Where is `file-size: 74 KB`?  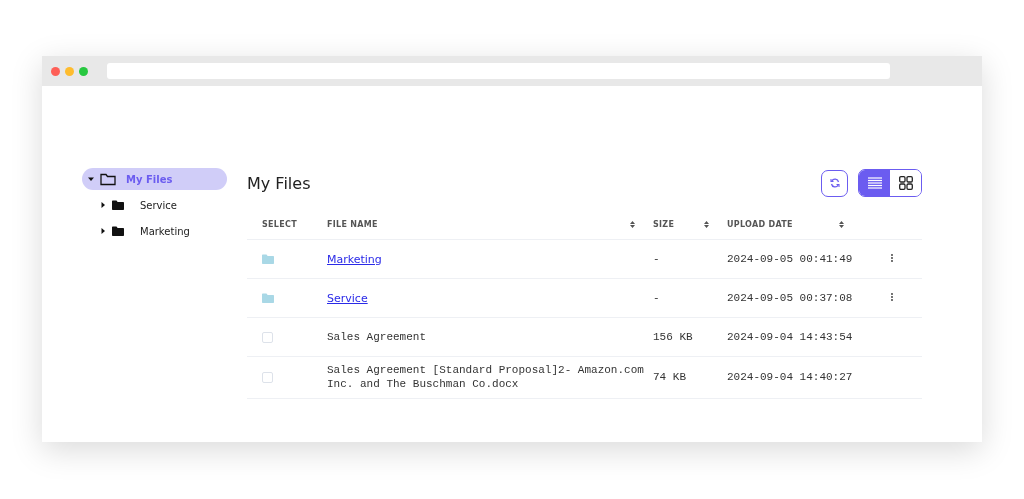
file-size: 74 KB is located at coordinates (670, 377).